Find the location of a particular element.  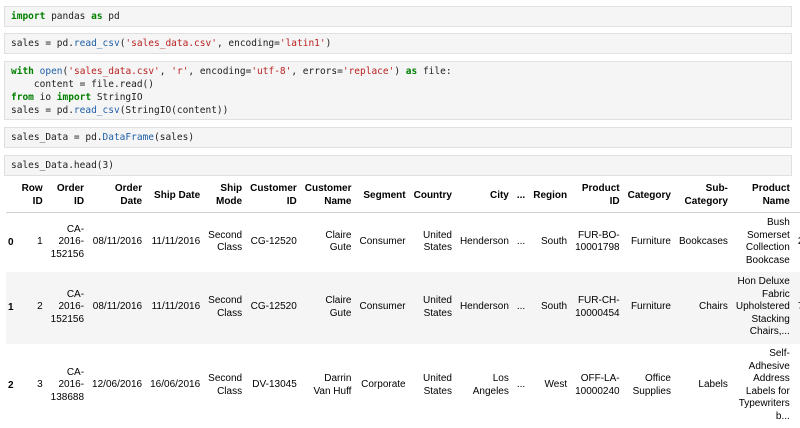

cell-text: 12/06/2016 is located at coordinates (117, 385).